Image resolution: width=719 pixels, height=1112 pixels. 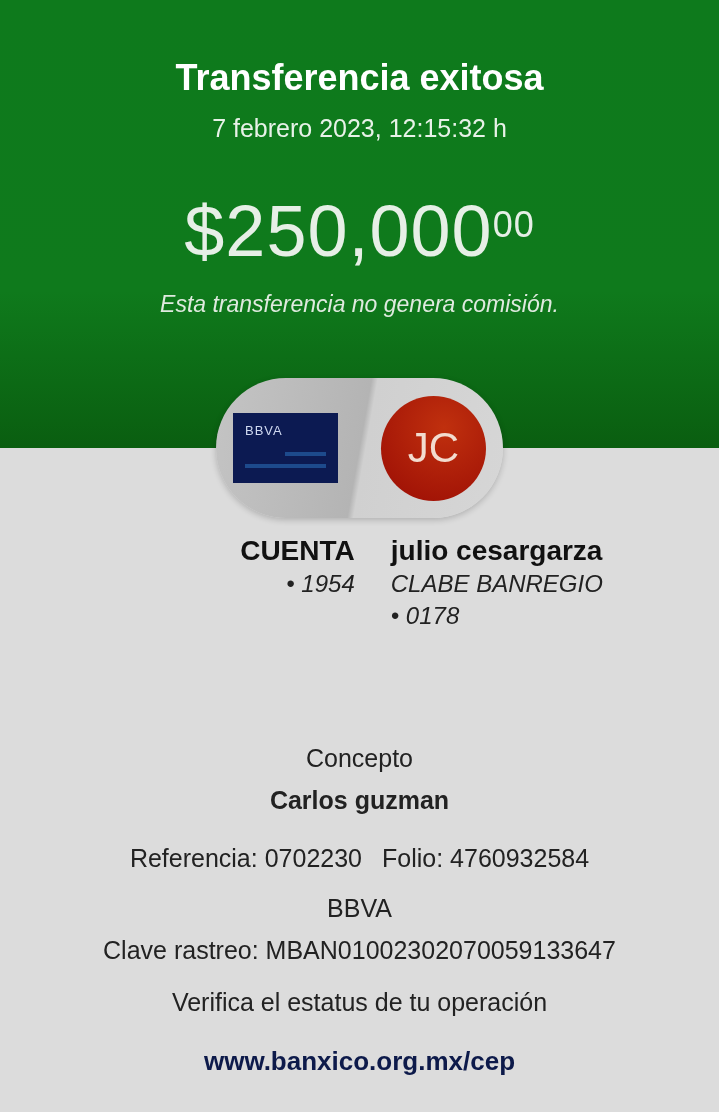 What do you see at coordinates (359, 758) in the screenshot?
I see `concept-label: Concepto` at bounding box center [359, 758].